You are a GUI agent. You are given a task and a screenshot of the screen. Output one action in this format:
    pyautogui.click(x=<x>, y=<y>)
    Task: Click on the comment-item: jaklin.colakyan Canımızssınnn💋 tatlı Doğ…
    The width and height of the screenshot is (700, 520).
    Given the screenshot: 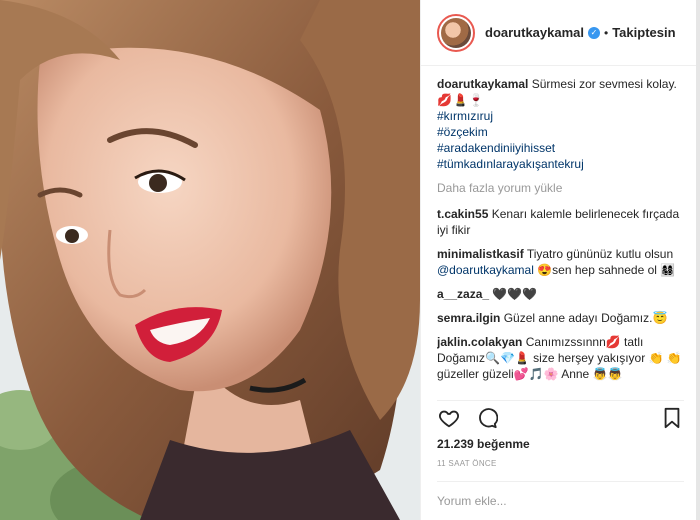 What is the action you would take?
    pyautogui.click(x=562, y=358)
    